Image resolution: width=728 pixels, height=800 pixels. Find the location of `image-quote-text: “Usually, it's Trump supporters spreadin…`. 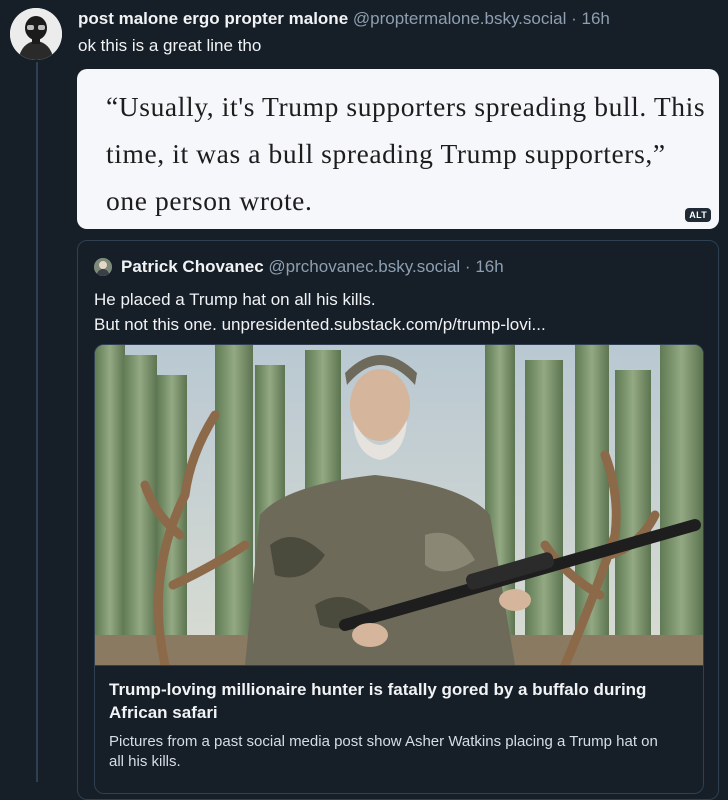

image-quote-text: “Usually, it's Trump supporters spreadin… is located at coordinates (406, 153).